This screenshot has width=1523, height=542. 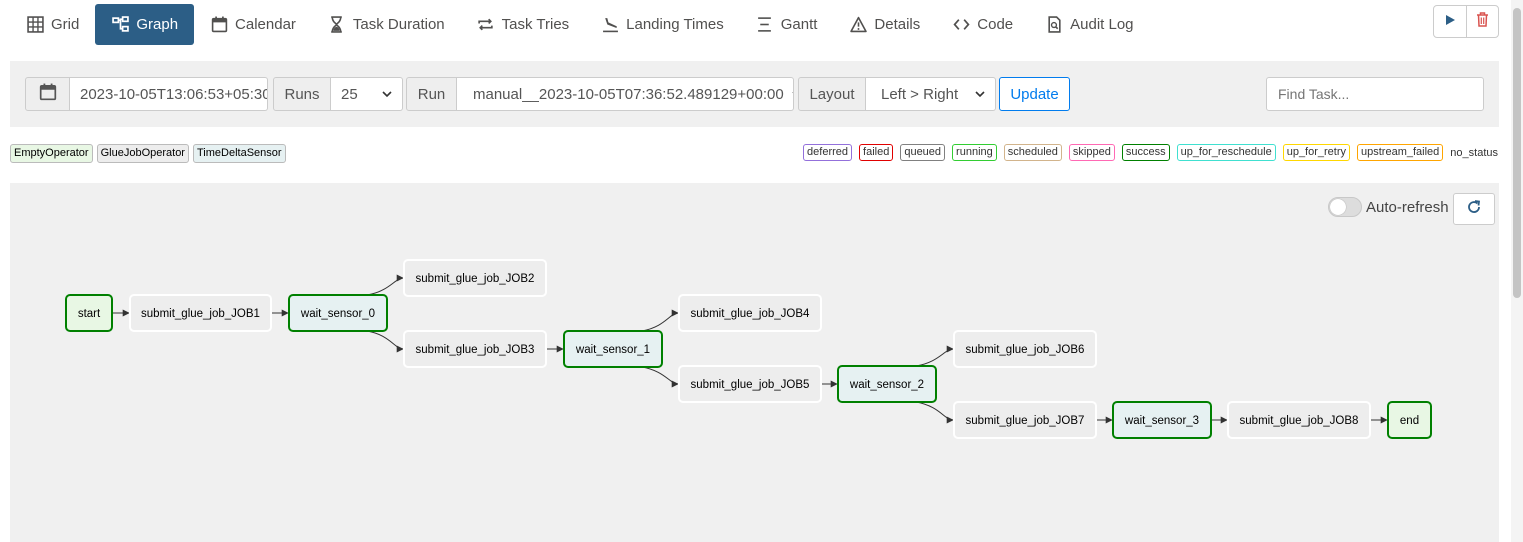 I want to click on task-node-start: start, so click(x=89, y=313).